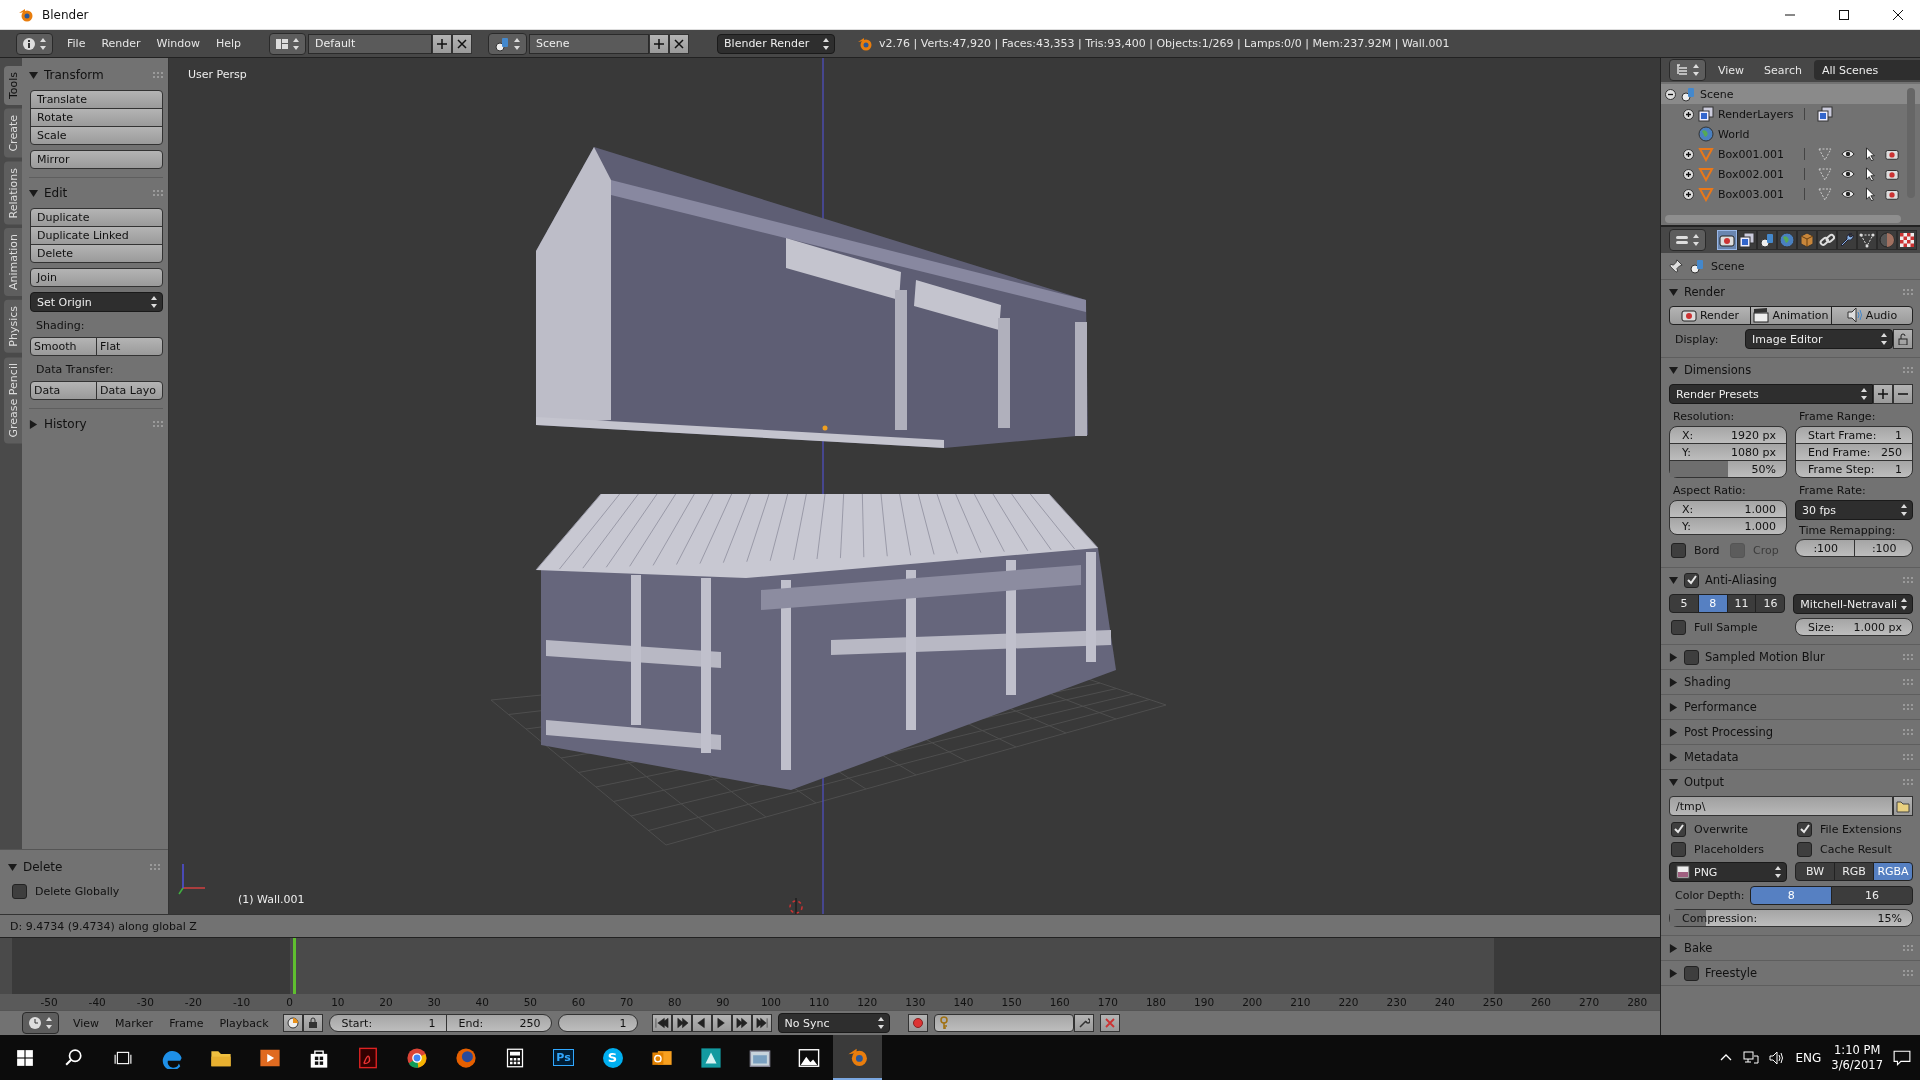 Image resolution: width=1920 pixels, height=1080 pixels. What do you see at coordinates (1710, 315) in the screenshot?
I see `render-action-button: Render` at bounding box center [1710, 315].